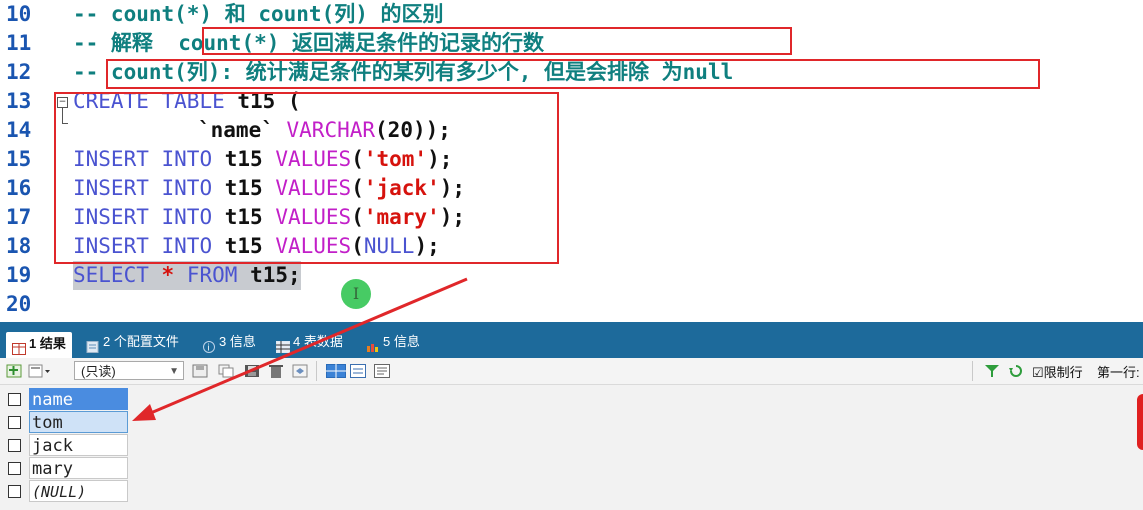 The height and width of the screenshot is (510, 1143). Describe the element at coordinates (300, 349) in the screenshot. I see `annotation-arrow` at that location.